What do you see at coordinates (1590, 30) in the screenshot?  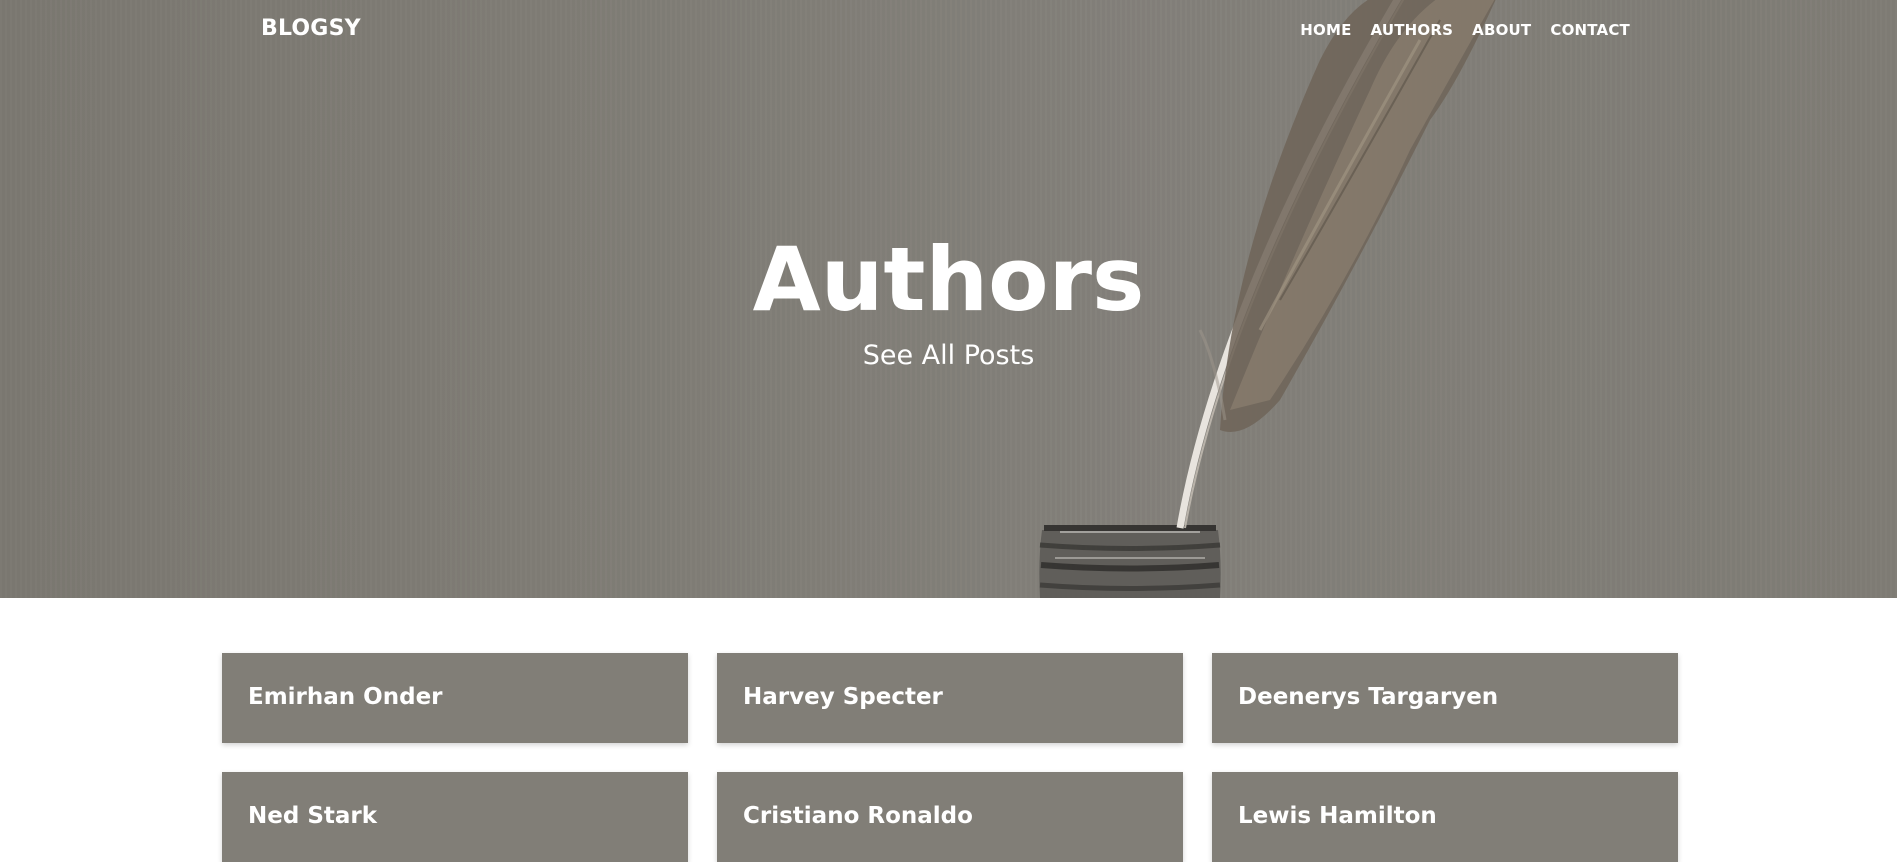 I see `nav-link-contact: CONTACT` at bounding box center [1590, 30].